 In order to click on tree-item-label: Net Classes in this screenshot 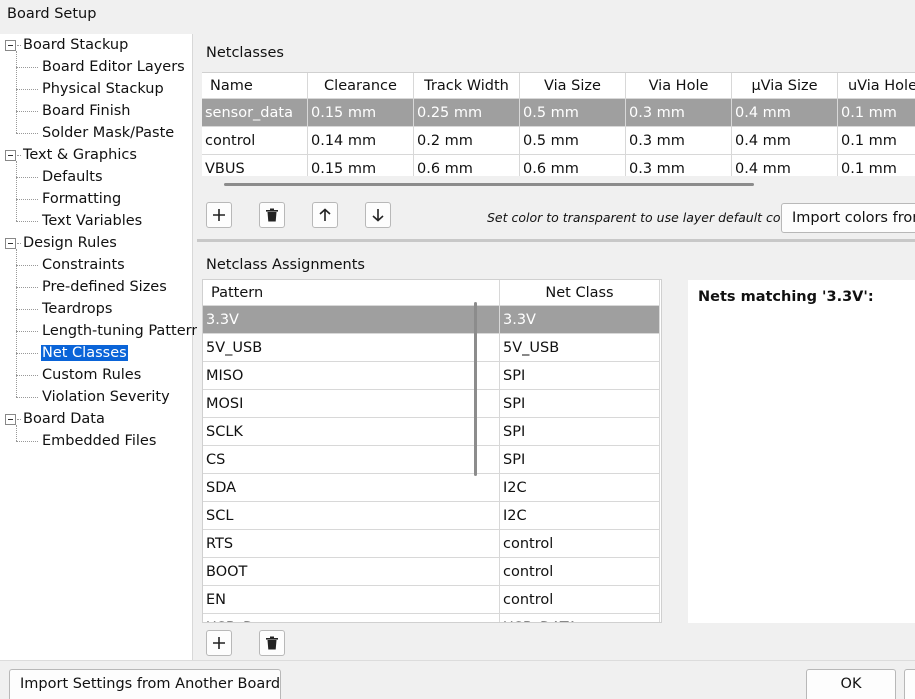, I will do `click(84, 353)`.